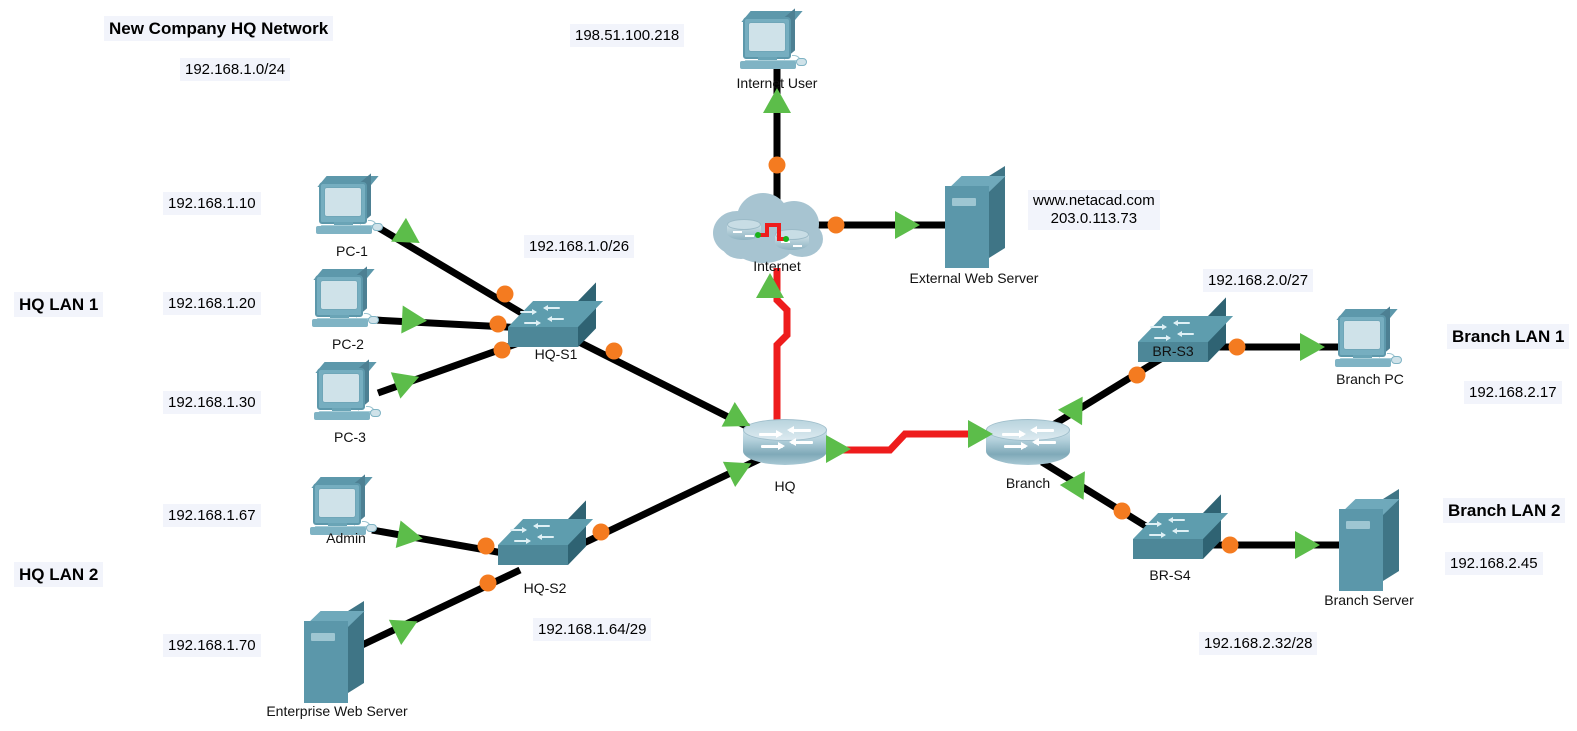 This screenshot has height=731, width=1577. I want to click on host-ip-admin: 192.168.1.67, so click(212, 515).